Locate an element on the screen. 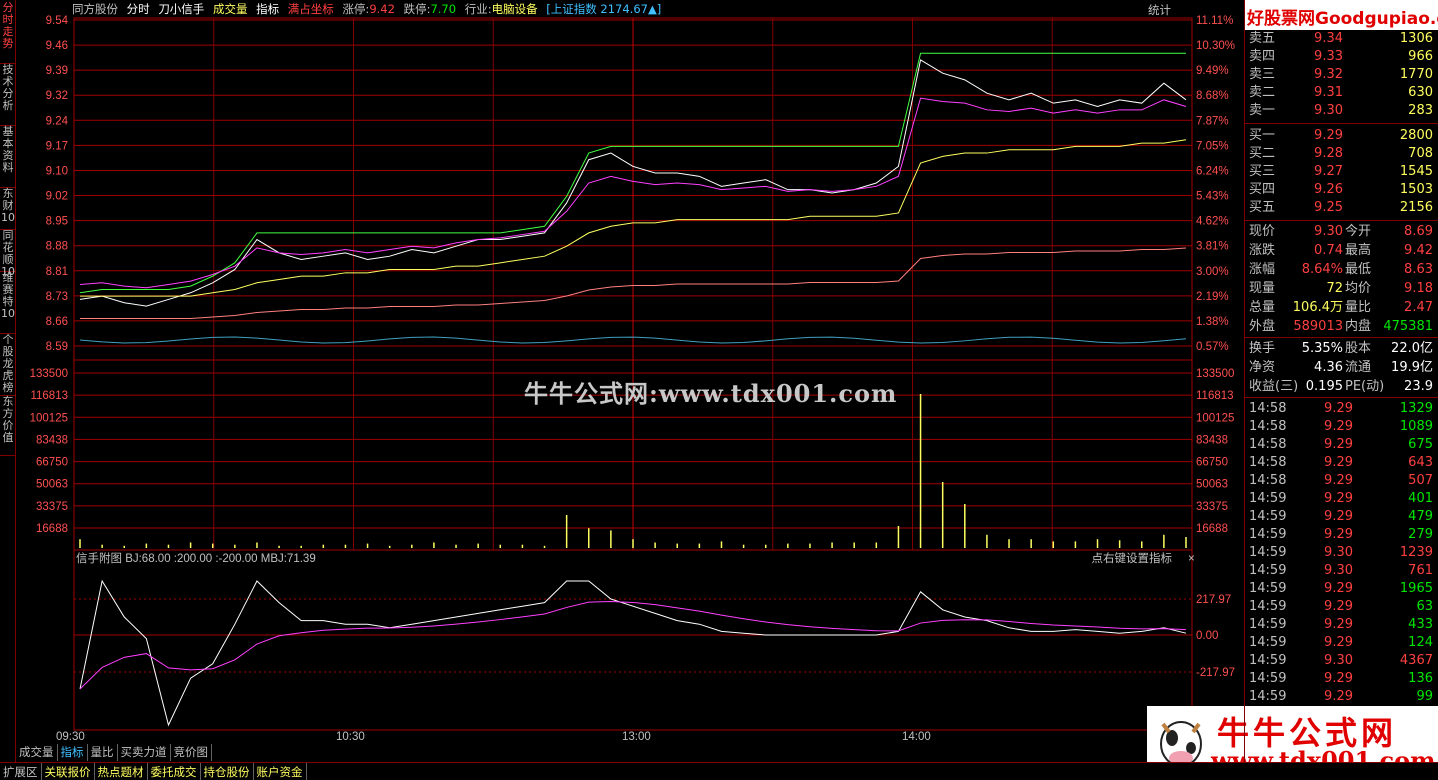 This screenshot has width=1438, height=780. tick-row: 14:58 9.29 1089 is located at coordinates (1341, 427).